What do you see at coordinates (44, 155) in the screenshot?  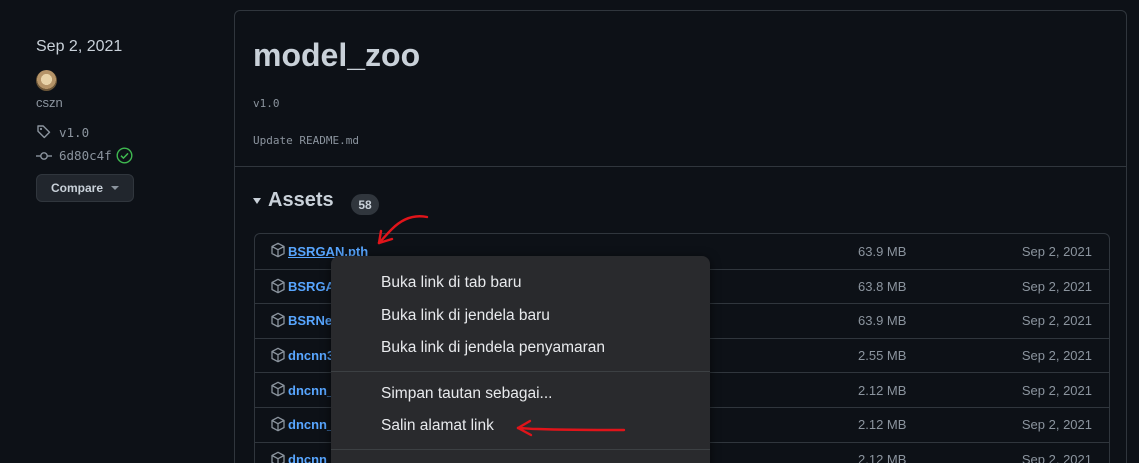 I see `commit-icon` at bounding box center [44, 155].